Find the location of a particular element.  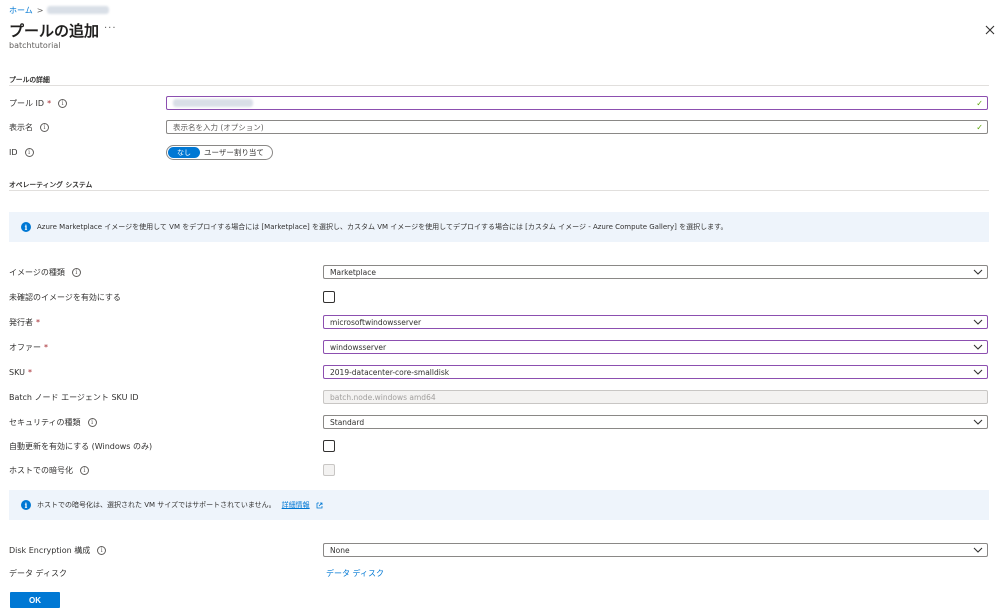

display-name-input: 表示名を入力 (オプション) ✓ is located at coordinates (577, 127).